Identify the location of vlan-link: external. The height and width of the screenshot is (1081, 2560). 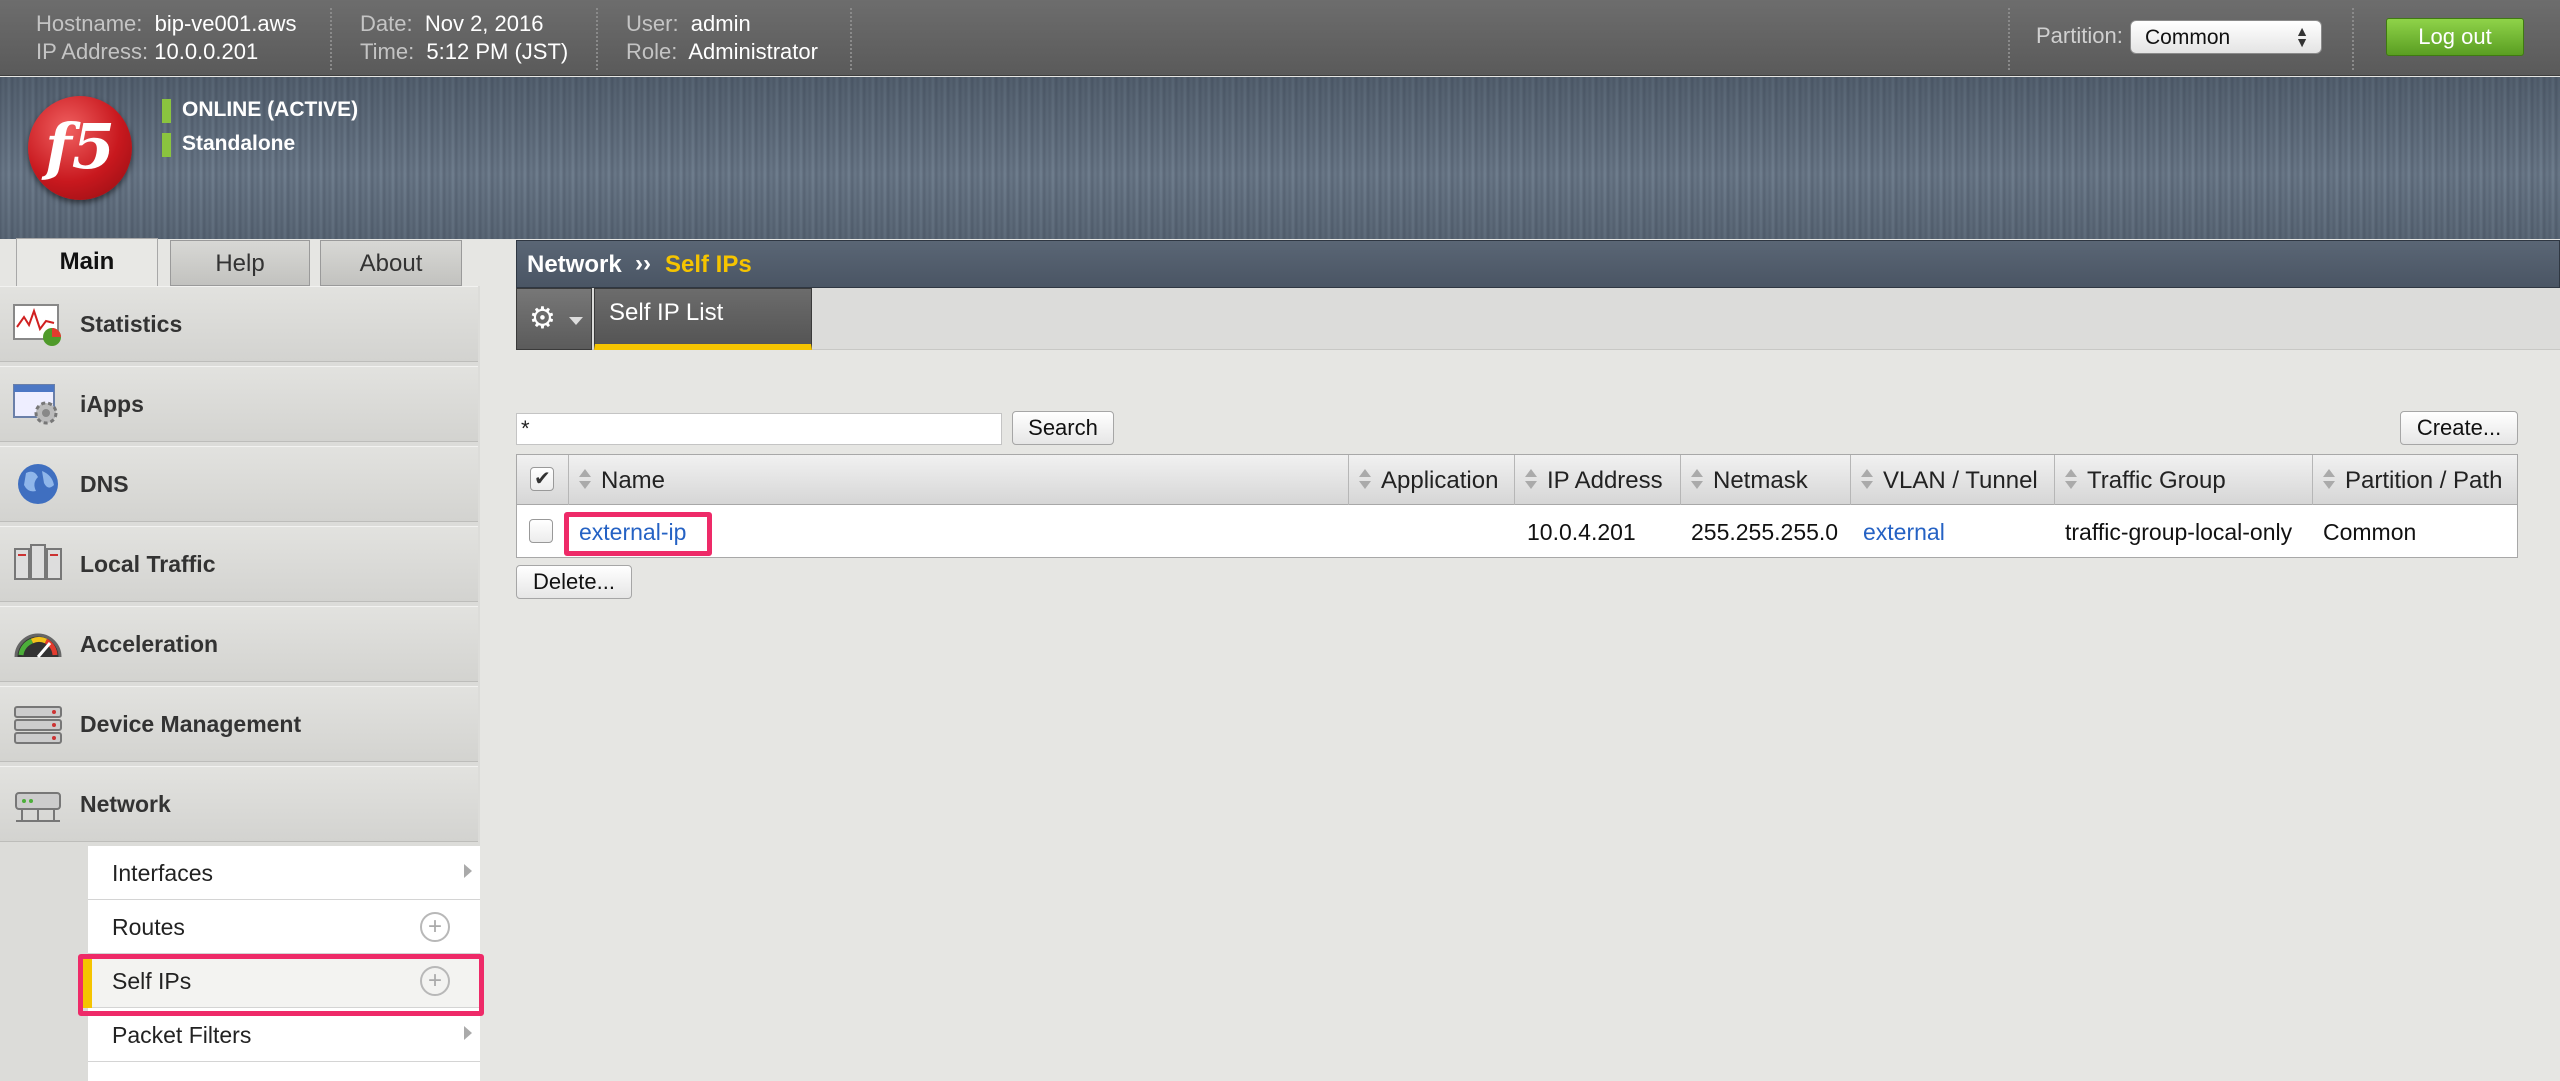
(1904, 532).